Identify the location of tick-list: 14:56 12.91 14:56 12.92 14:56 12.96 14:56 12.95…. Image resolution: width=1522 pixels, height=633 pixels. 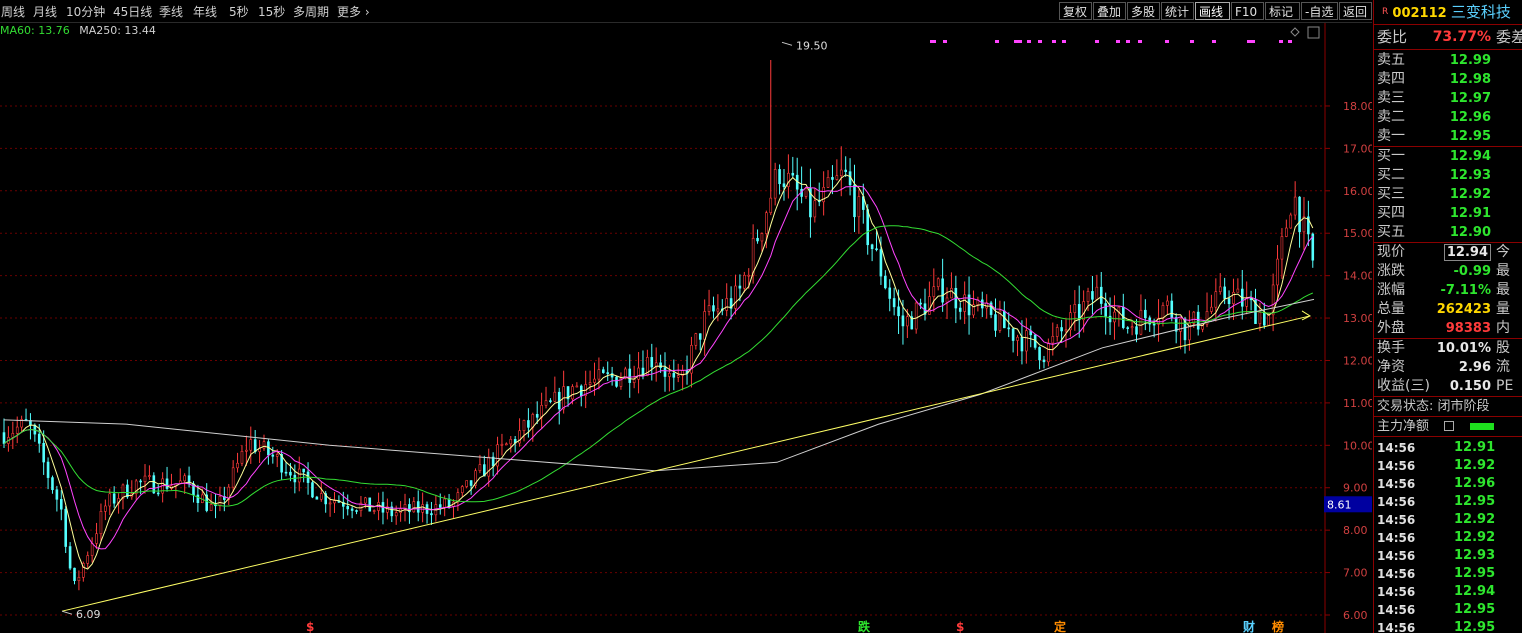
(1448, 535).